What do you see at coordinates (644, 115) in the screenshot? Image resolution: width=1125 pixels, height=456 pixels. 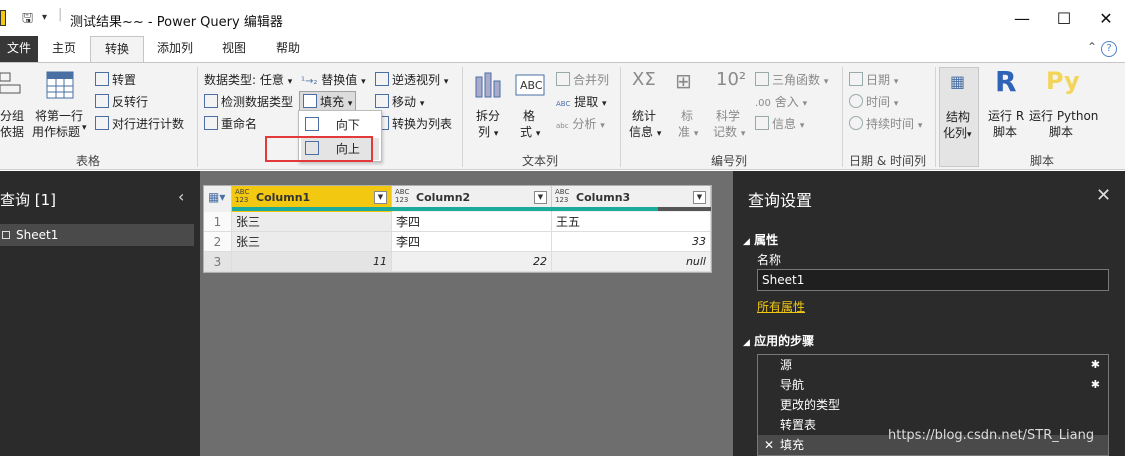 I see `statistics-label-1: 统计` at bounding box center [644, 115].